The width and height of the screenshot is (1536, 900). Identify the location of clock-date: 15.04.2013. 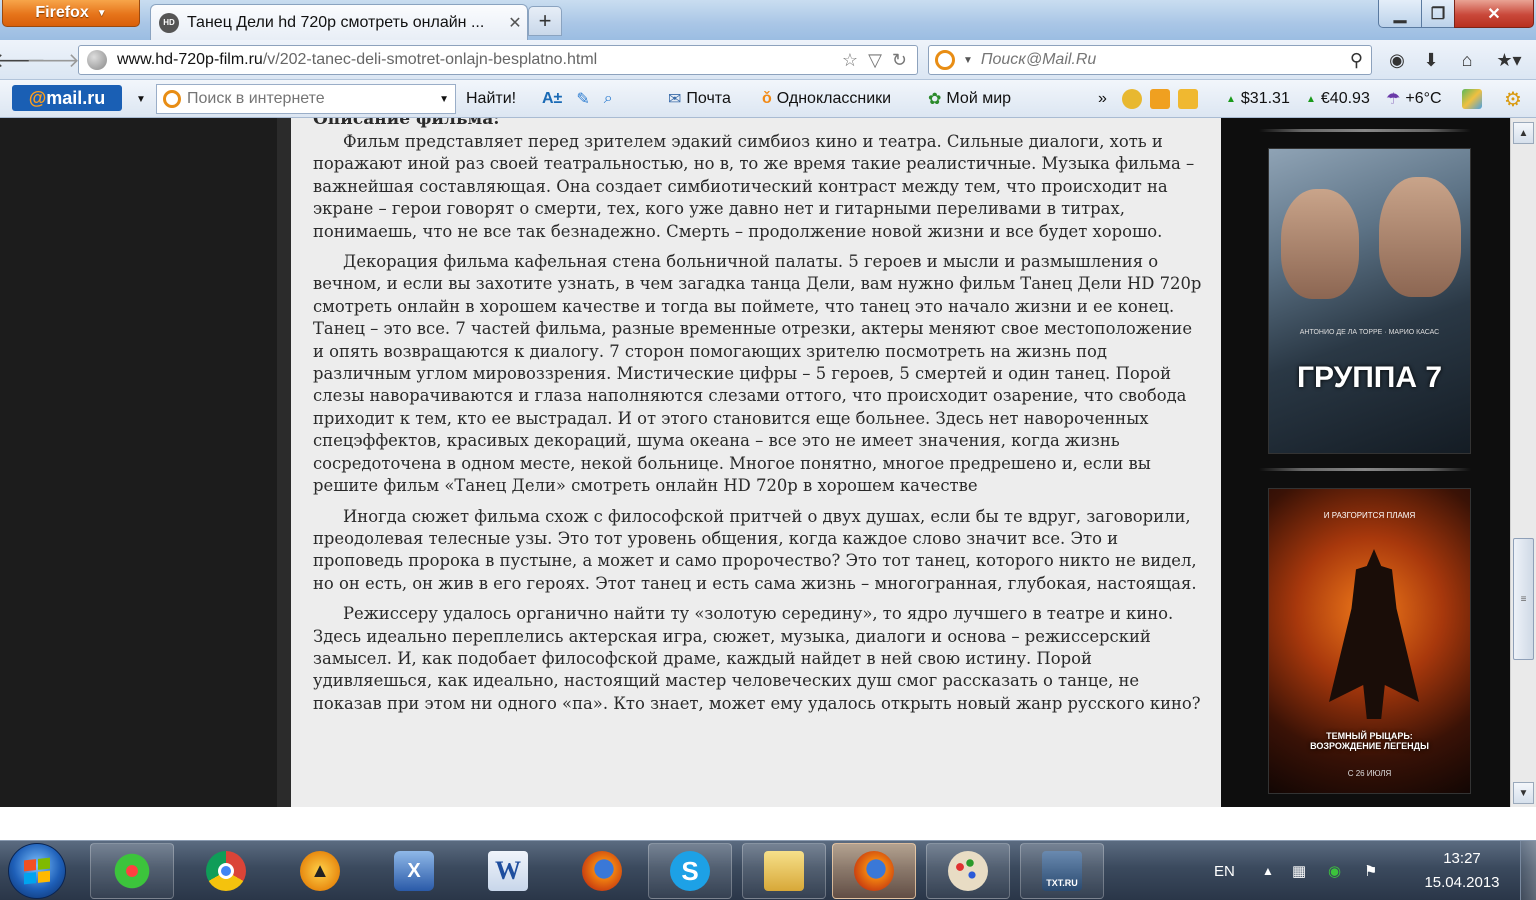
(1462, 882).